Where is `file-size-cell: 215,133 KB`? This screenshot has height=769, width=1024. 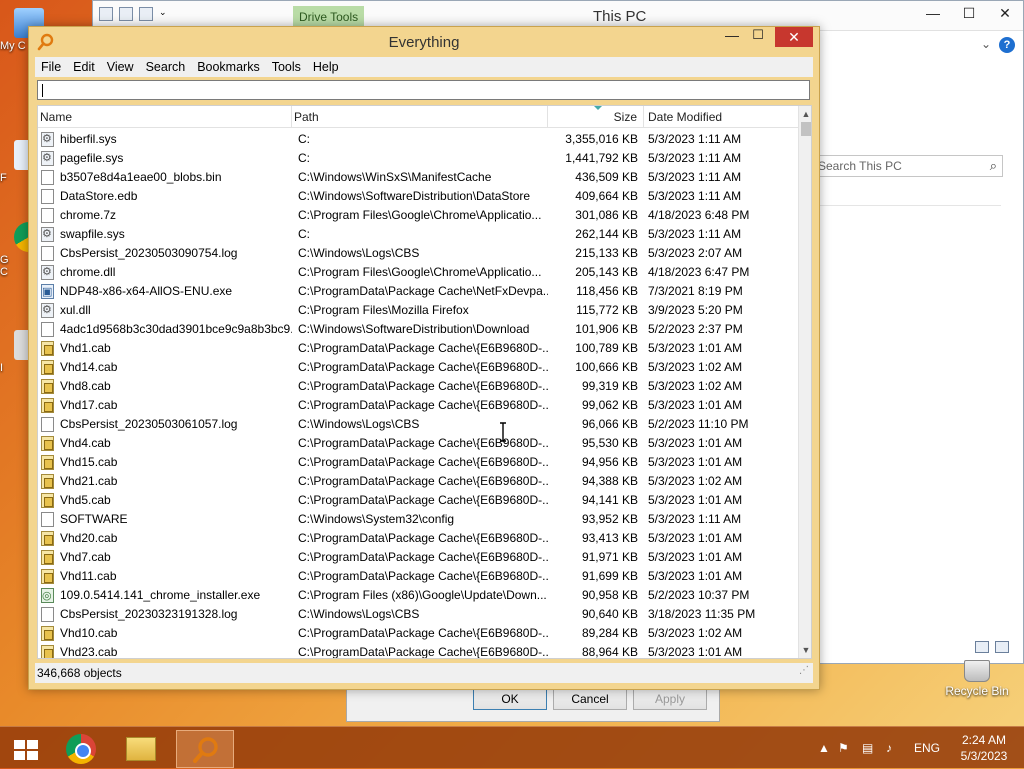
file-size-cell: 215,133 KB is located at coordinates (606, 253).